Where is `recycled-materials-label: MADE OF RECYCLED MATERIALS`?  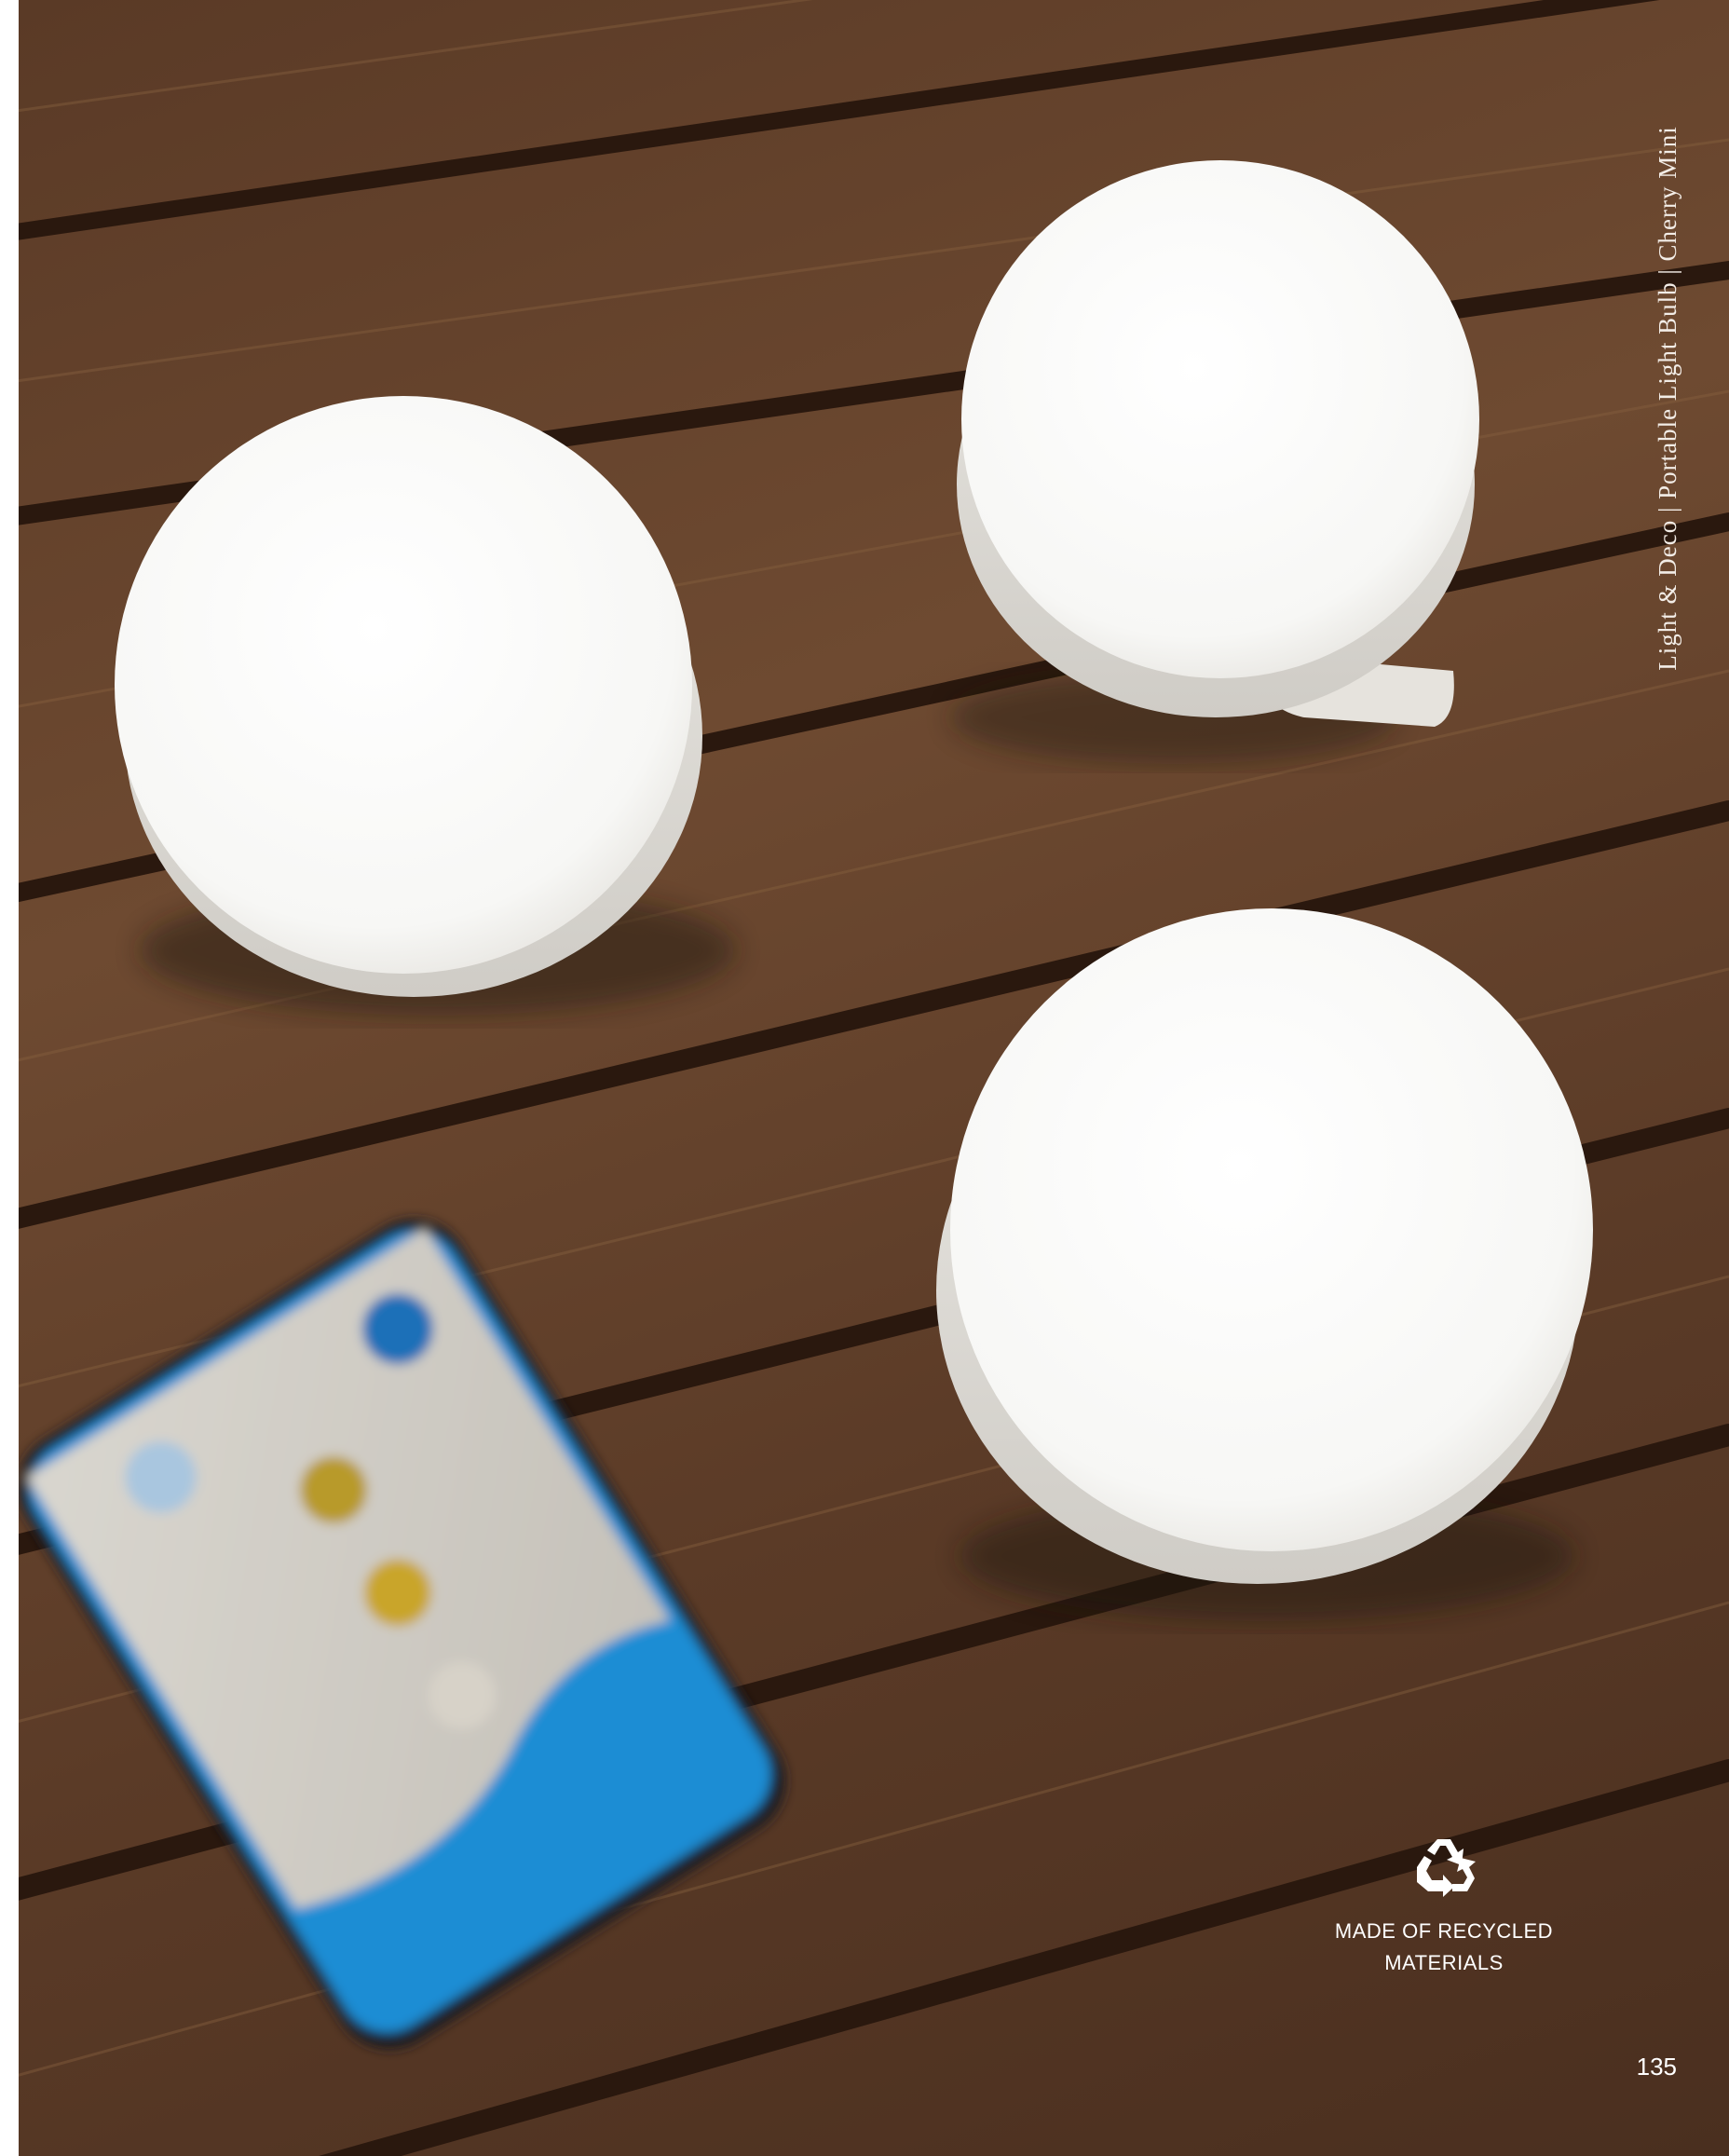
recycled-materials-label: MADE OF RECYCLED MATERIALS is located at coordinates (1444, 1946).